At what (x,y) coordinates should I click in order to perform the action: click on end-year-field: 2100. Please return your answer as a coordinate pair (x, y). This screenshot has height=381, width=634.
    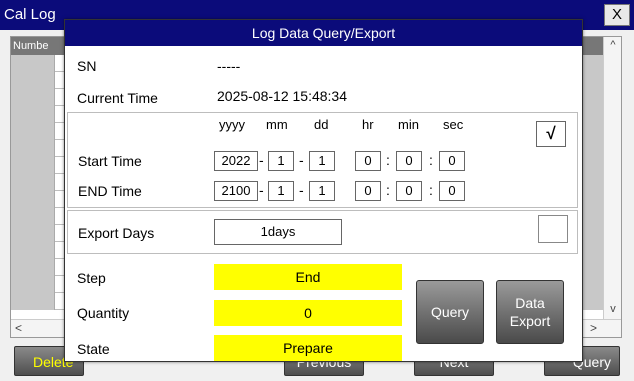
    Looking at the image, I should click on (236, 191).